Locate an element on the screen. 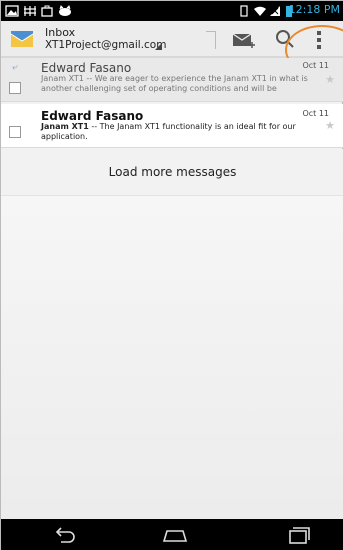 This screenshot has width=343, height=550. folder-title: Inbox is located at coordinates (60, 32).